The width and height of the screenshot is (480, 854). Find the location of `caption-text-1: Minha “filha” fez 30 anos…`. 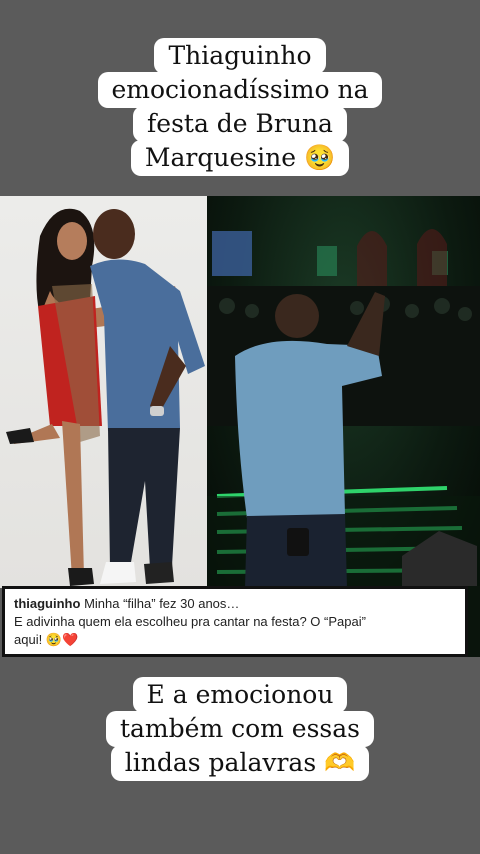

caption-text-1: Minha “filha” fez 30 anos… is located at coordinates (162, 603).